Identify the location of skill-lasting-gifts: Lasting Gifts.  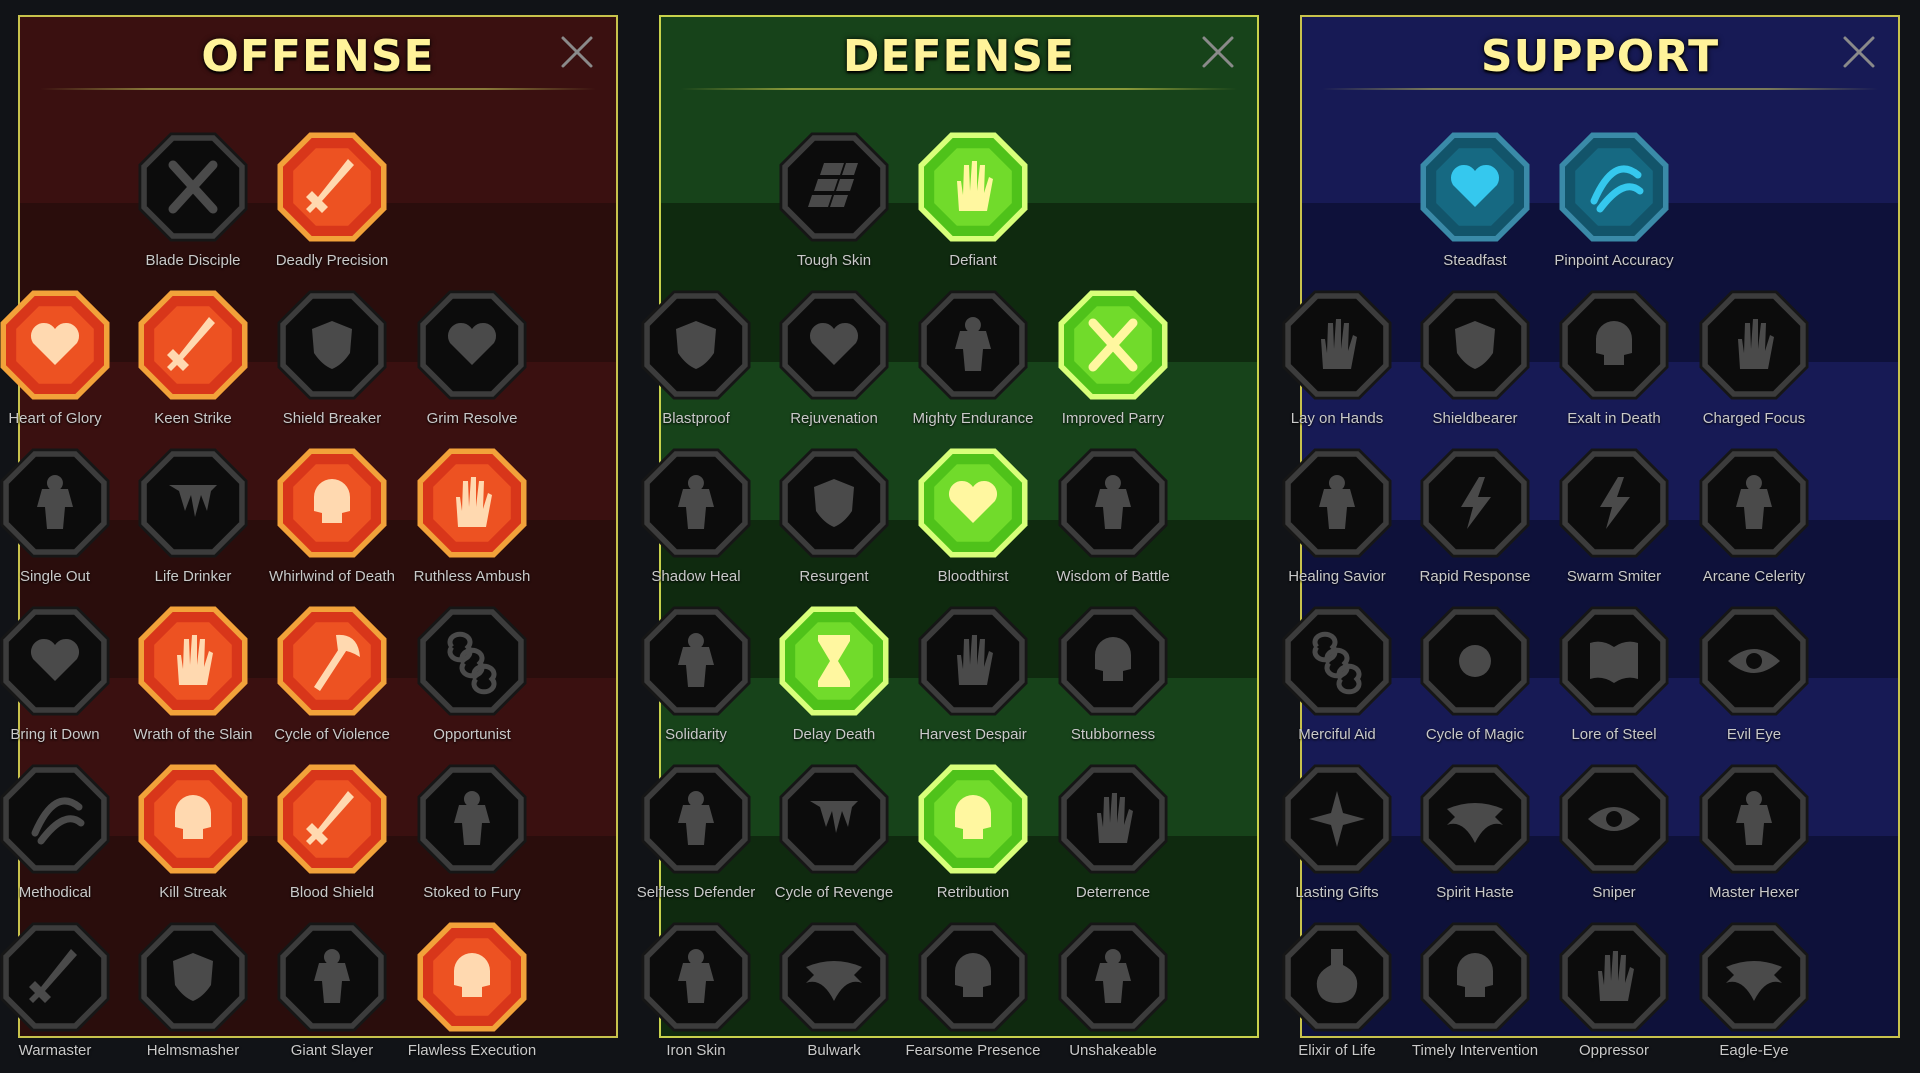
(1337, 836).